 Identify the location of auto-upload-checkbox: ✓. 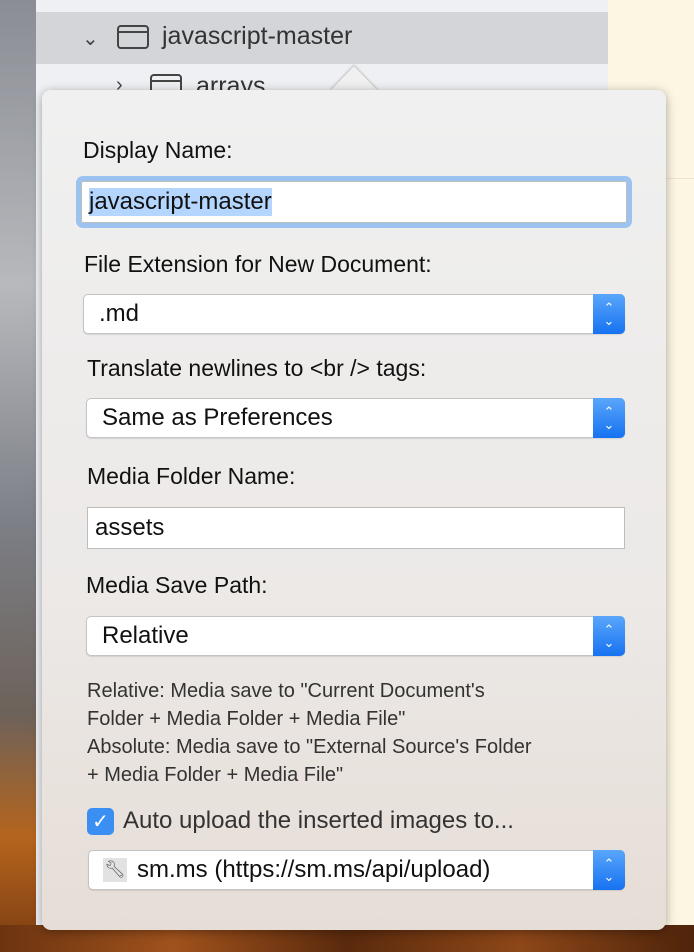
(100, 821).